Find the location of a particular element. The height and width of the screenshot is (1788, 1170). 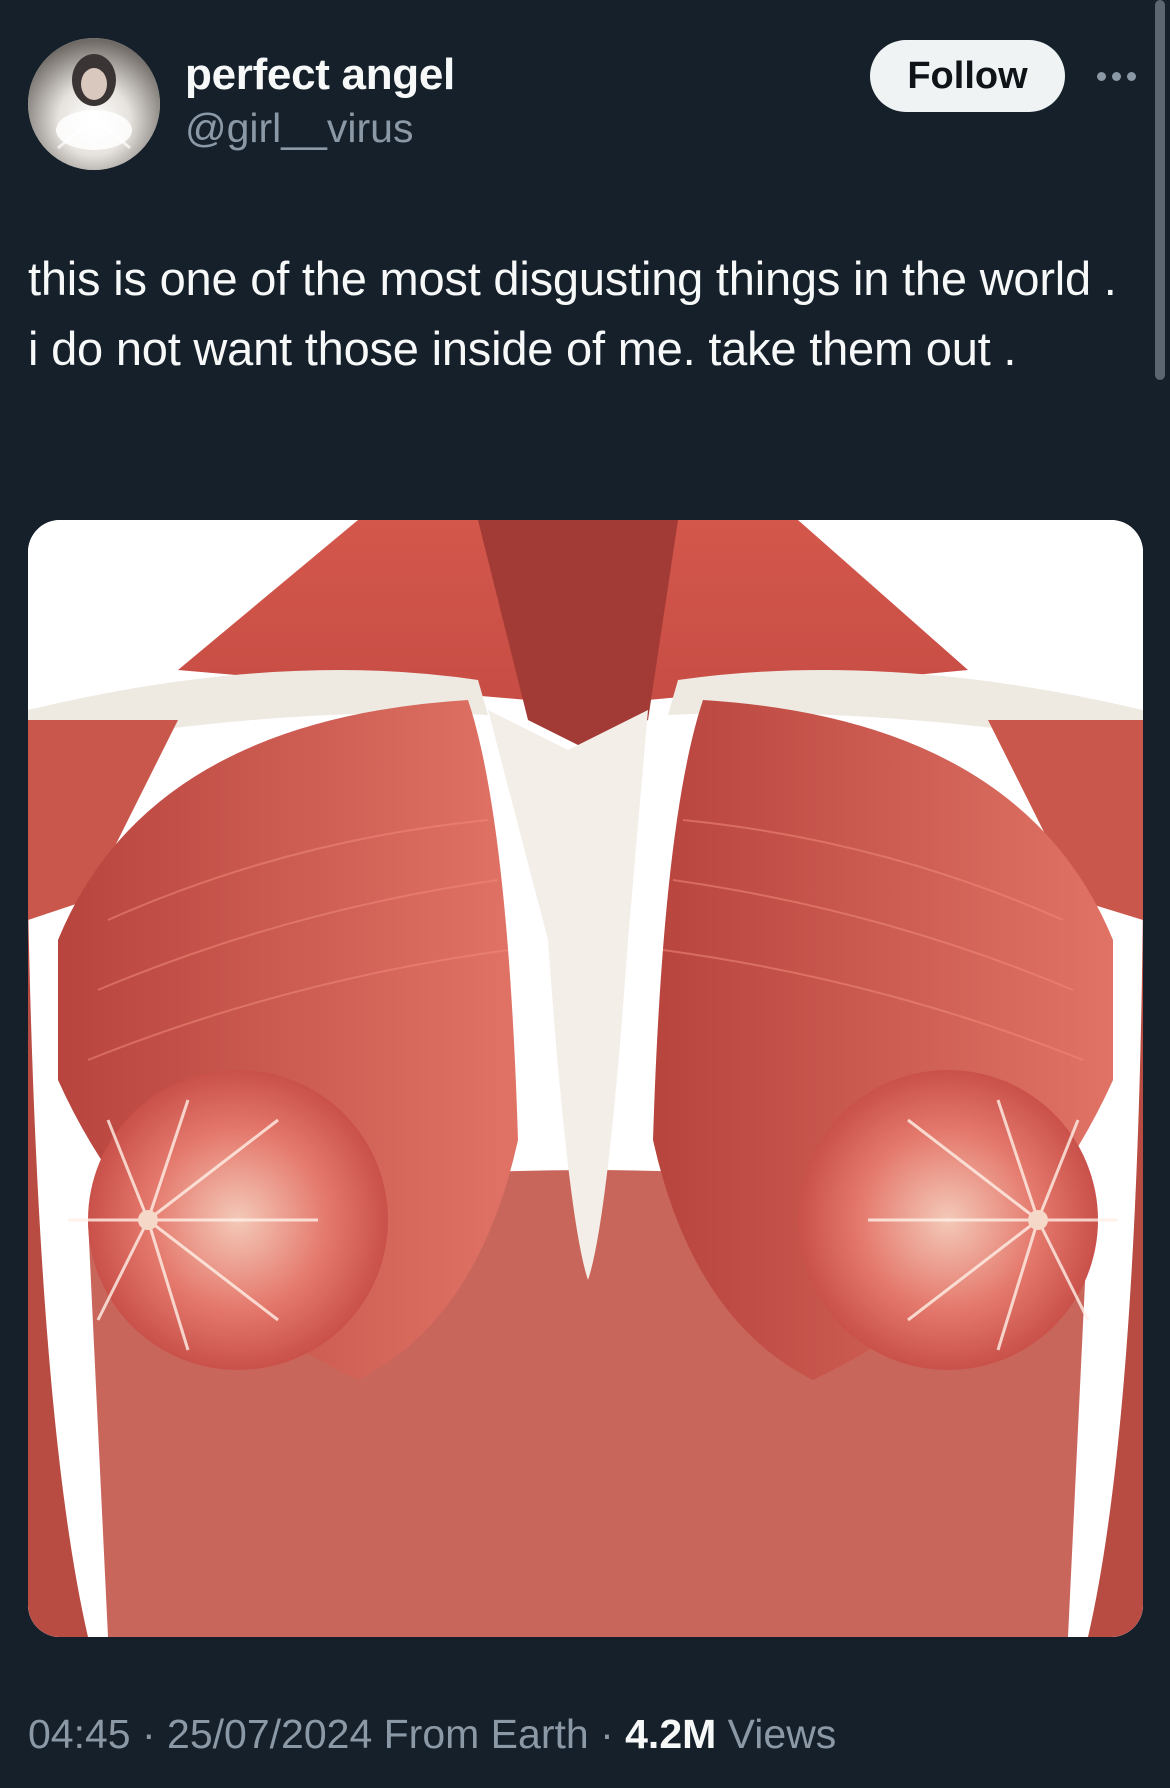

tweet-source: From Earth is located at coordinates (480, 1734).